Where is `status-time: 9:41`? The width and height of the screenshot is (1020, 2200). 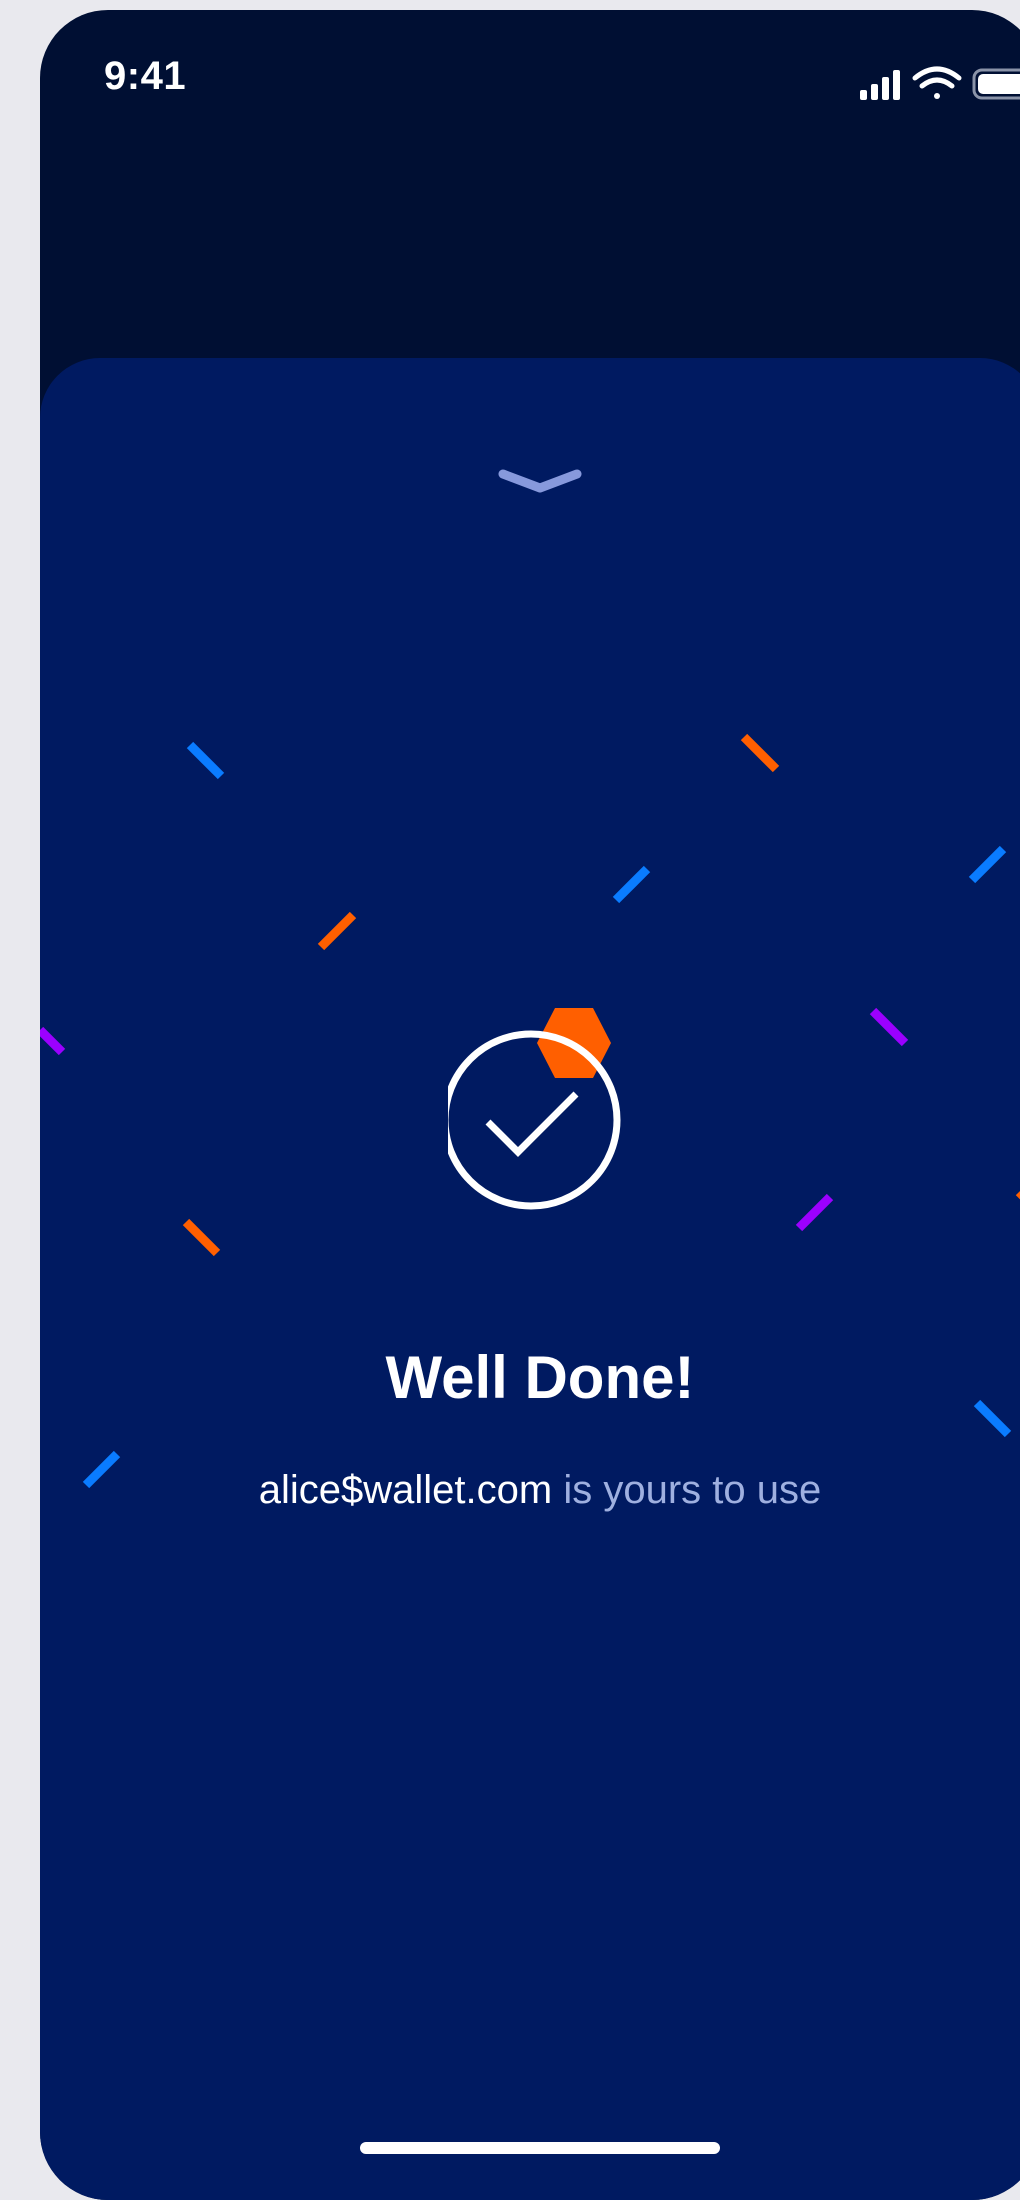 status-time: 9:41 is located at coordinates (145, 76).